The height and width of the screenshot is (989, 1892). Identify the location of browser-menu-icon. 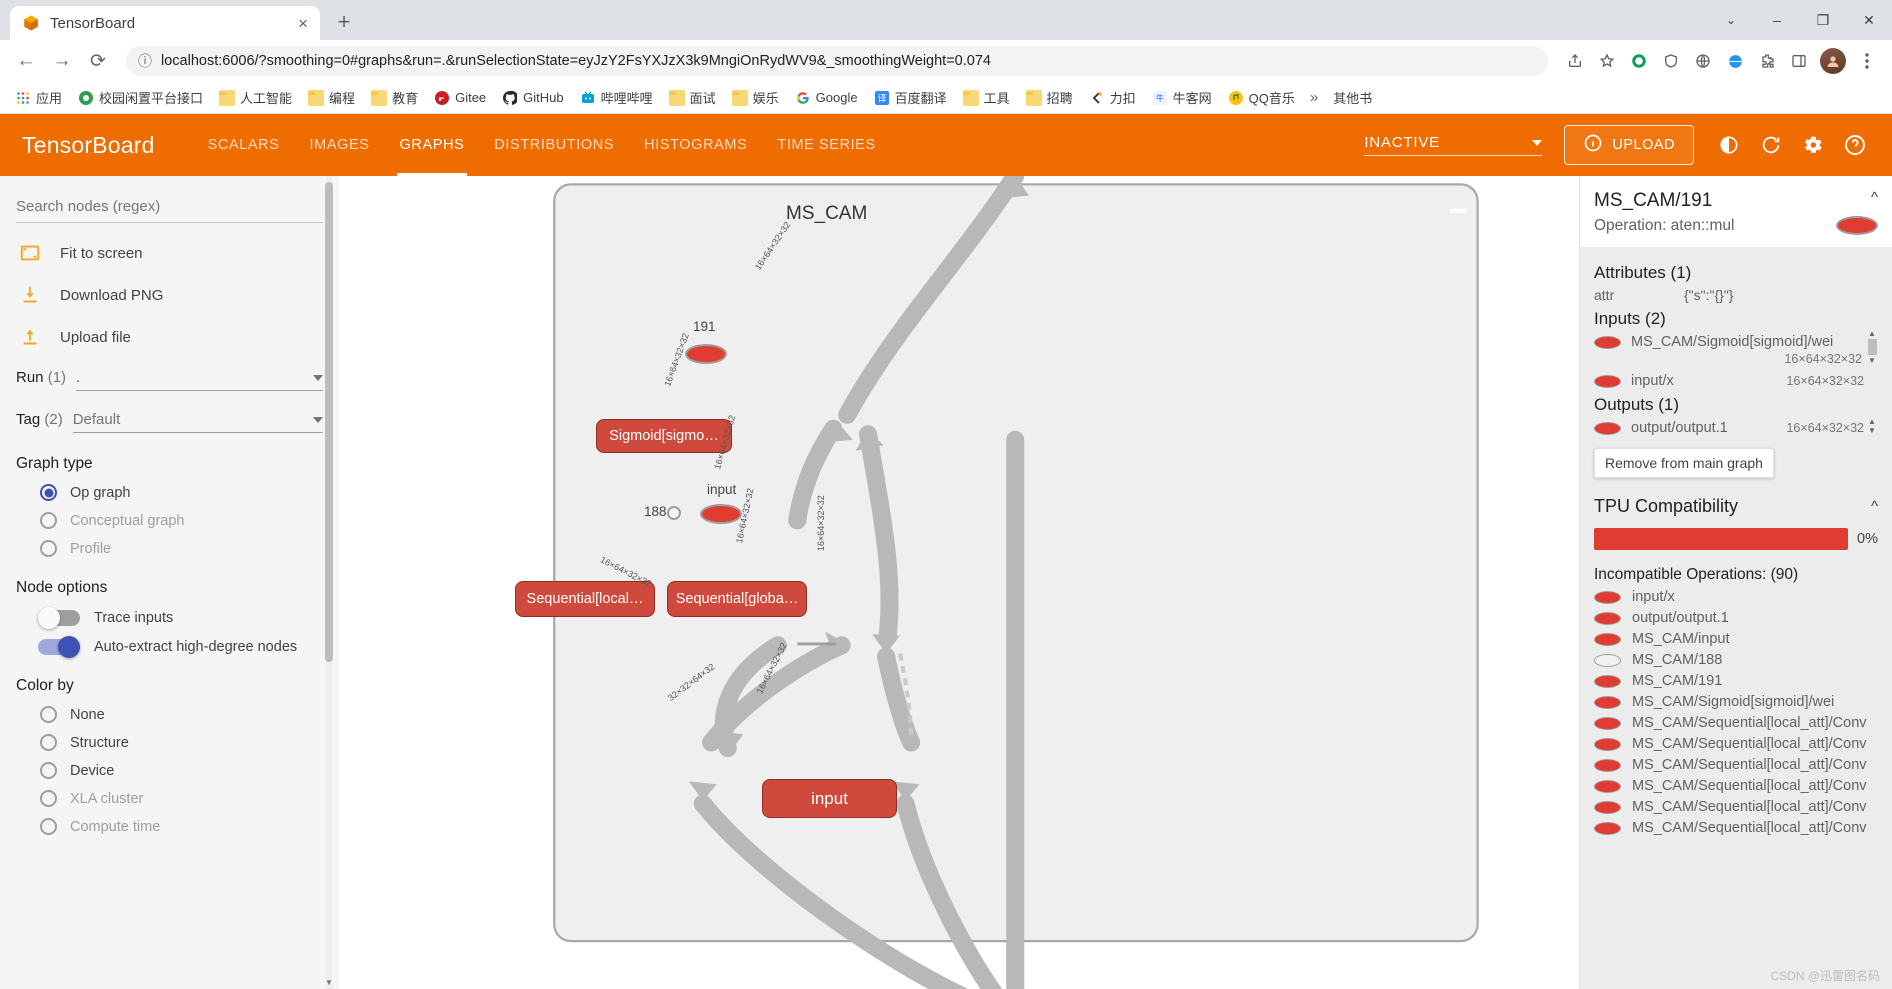
(1867, 61).